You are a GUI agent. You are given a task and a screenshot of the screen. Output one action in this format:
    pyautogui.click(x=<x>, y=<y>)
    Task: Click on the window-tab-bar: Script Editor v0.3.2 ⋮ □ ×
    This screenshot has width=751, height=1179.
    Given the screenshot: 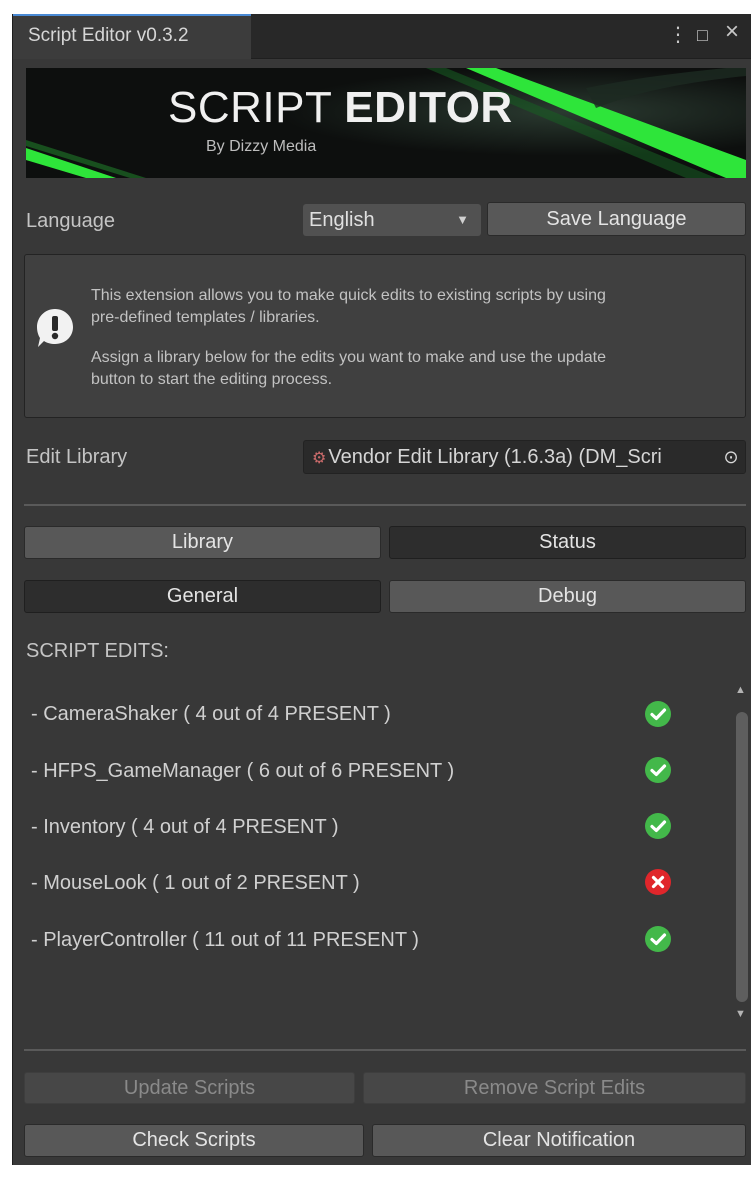 What is the action you would take?
    pyautogui.click(x=382, y=36)
    